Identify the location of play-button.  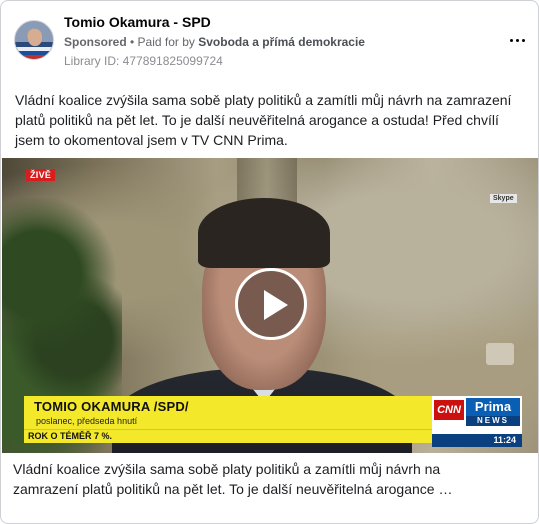
(271, 304).